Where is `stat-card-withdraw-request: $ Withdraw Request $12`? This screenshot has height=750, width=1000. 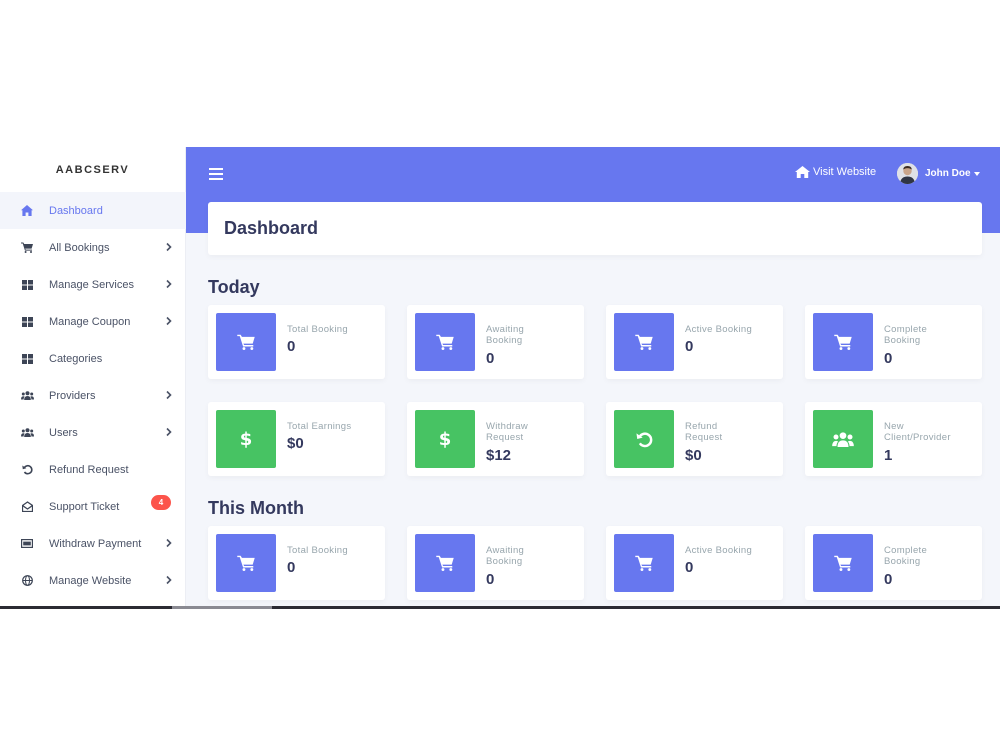
stat-card-withdraw-request: $ Withdraw Request $12 is located at coordinates (495, 439).